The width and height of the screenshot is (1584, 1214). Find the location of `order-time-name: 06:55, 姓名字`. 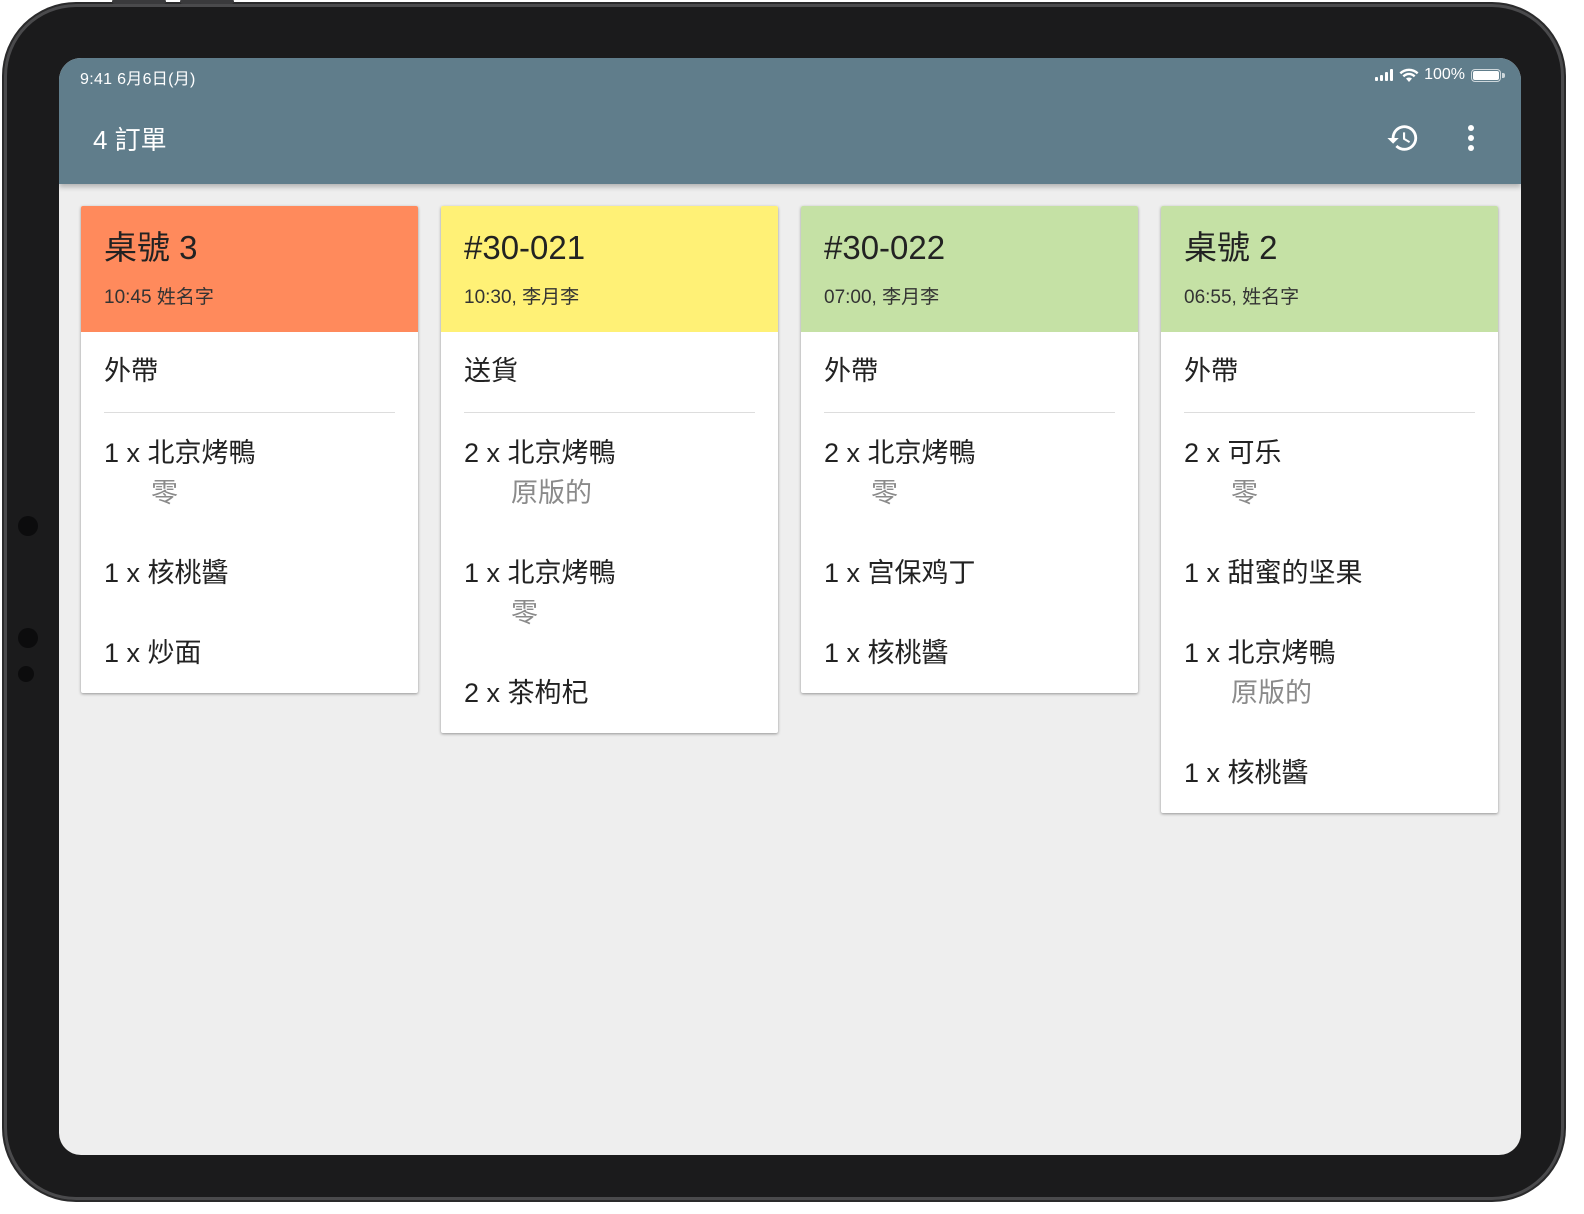

order-time-name: 06:55, 姓名字 is located at coordinates (1242, 297).